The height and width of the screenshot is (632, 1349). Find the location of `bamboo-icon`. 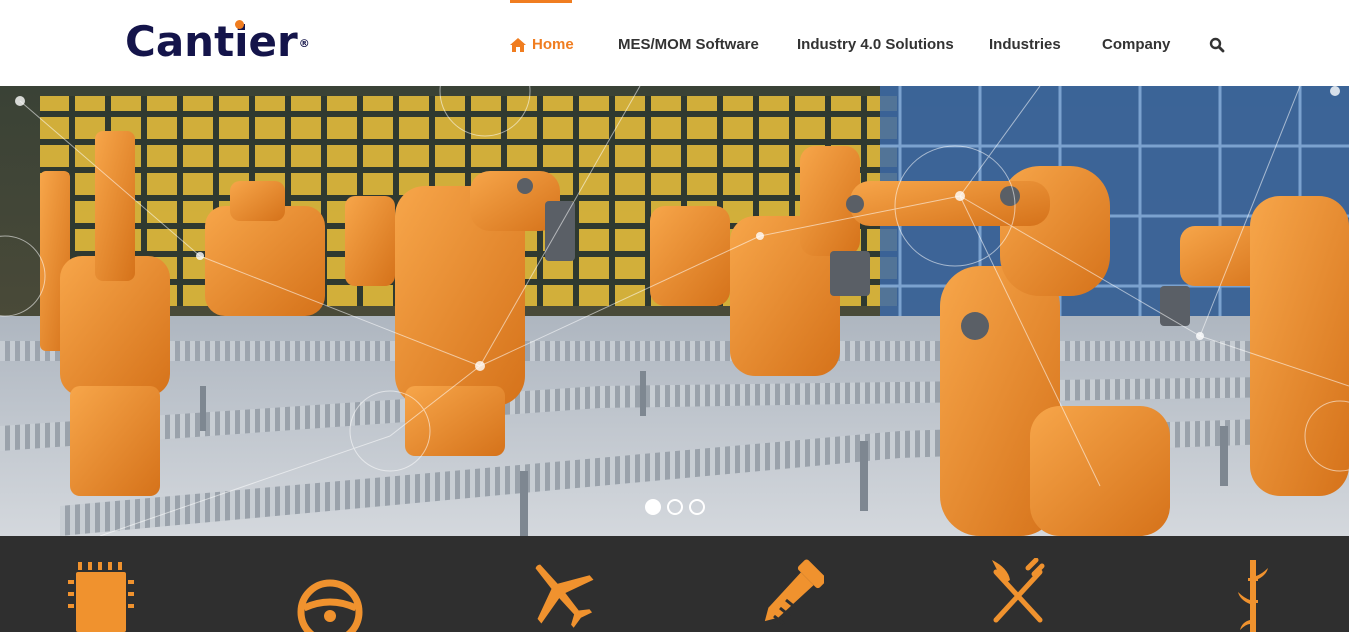

bamboo-icon is located at coordinates (1253, 596).